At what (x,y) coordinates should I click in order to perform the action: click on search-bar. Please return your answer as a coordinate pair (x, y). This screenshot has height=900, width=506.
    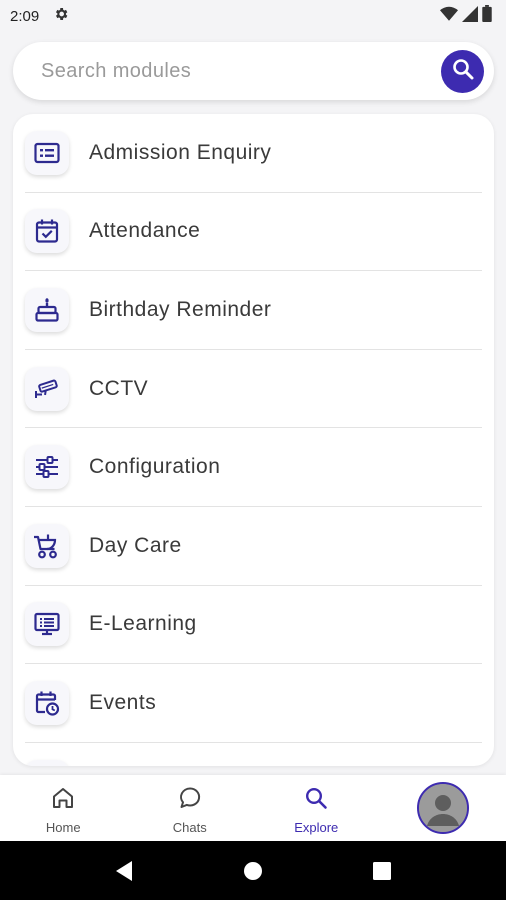
    Looking at the image, I should click on (253, 71).